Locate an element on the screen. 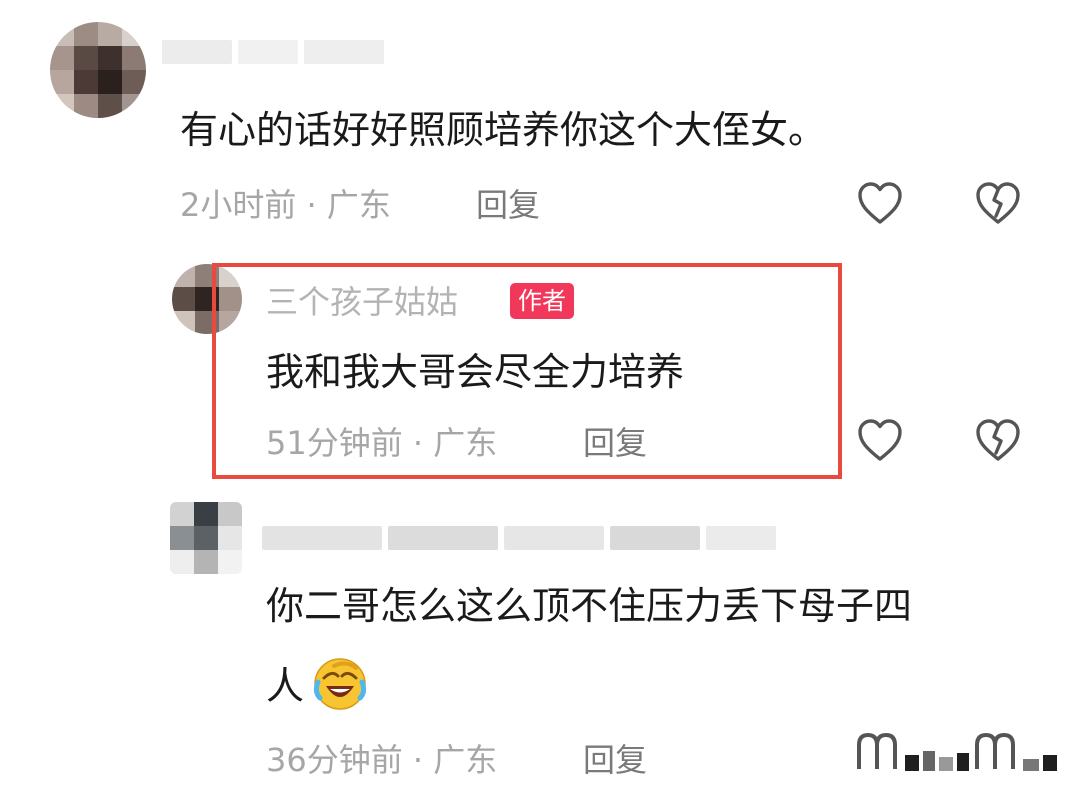 This screenshot has height=798, width=1080. blurred-watermark-icons is located at coordinates (956, 751).